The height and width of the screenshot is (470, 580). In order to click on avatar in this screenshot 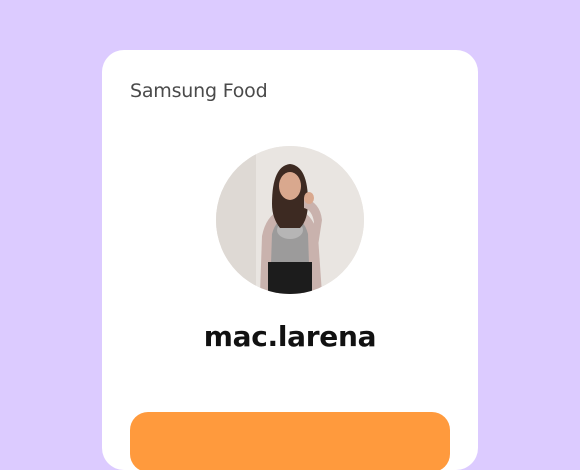, I will do `click(290, 220)`.